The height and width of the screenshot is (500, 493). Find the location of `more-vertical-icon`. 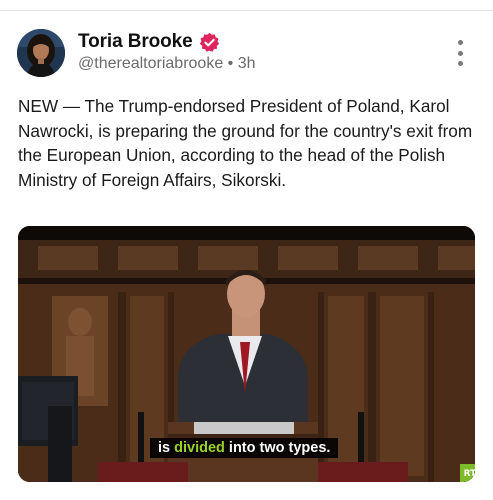

more-vertical-icon is located at coordinates (460, 53).